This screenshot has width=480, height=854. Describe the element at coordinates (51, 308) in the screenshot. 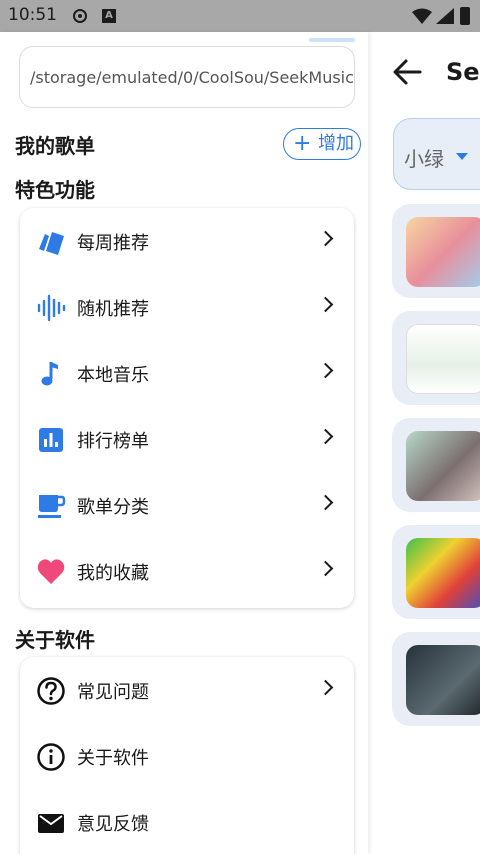

I see `waveform-icon` at that location.